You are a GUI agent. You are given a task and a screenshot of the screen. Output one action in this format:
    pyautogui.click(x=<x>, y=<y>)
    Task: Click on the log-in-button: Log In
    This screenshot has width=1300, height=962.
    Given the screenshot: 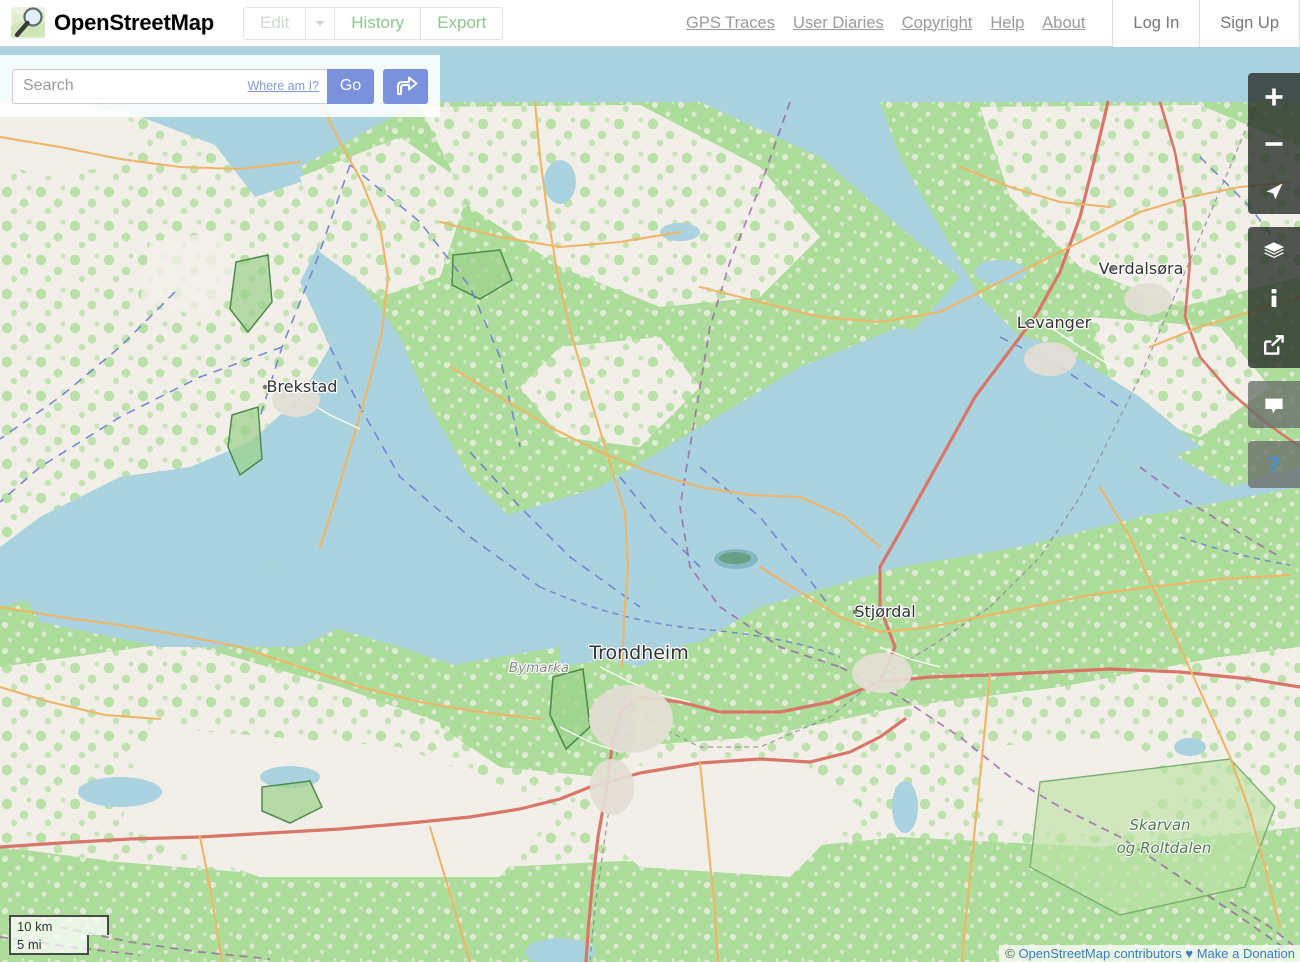 What is the action you would take?
    pyautogui.click(x=1157, y=23)
    